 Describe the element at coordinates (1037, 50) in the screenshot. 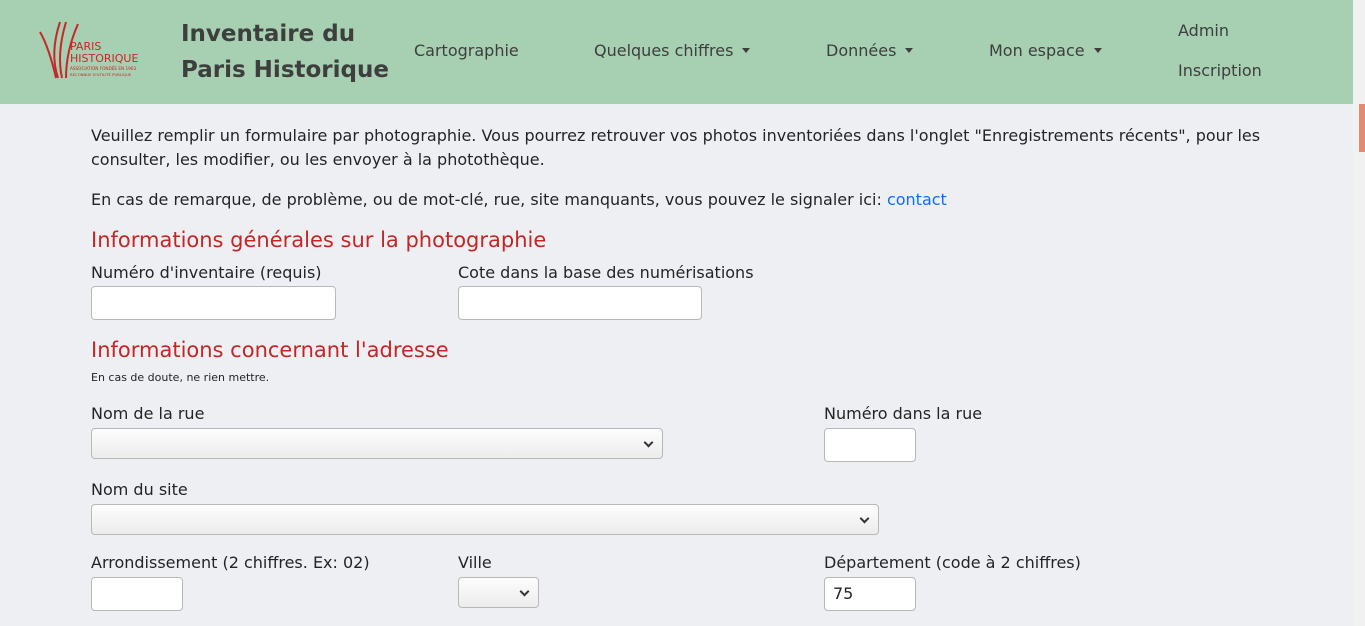

I see `nav-mon-espace-label: Mon espace` at that location.